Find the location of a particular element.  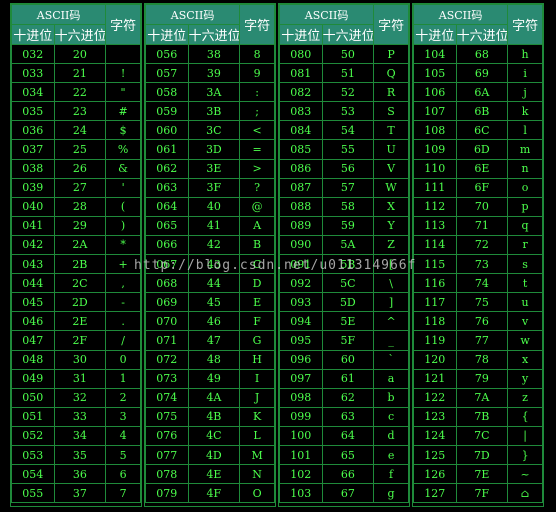

char-cell: _ is located at coordinates (391, 340).